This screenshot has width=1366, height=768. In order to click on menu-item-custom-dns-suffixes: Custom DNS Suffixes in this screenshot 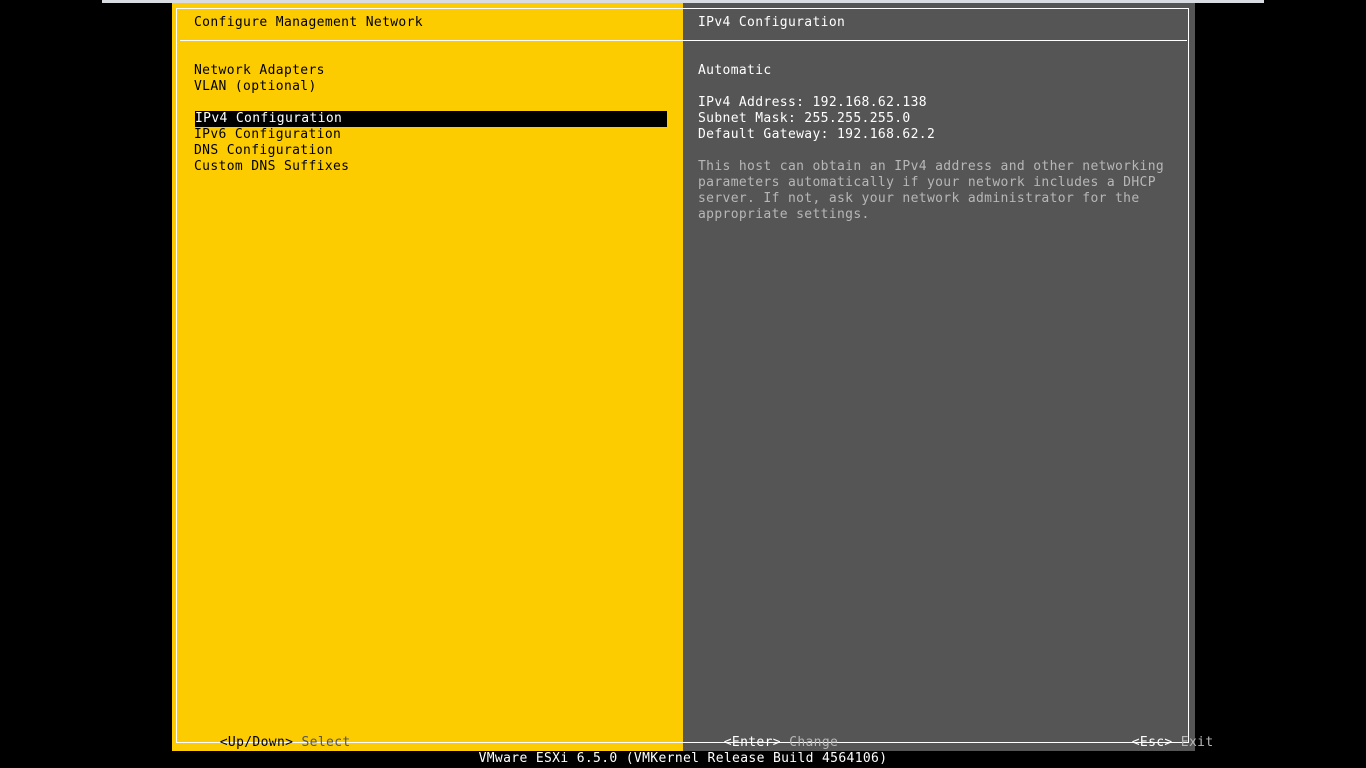, I will do `click(430, 167)`.